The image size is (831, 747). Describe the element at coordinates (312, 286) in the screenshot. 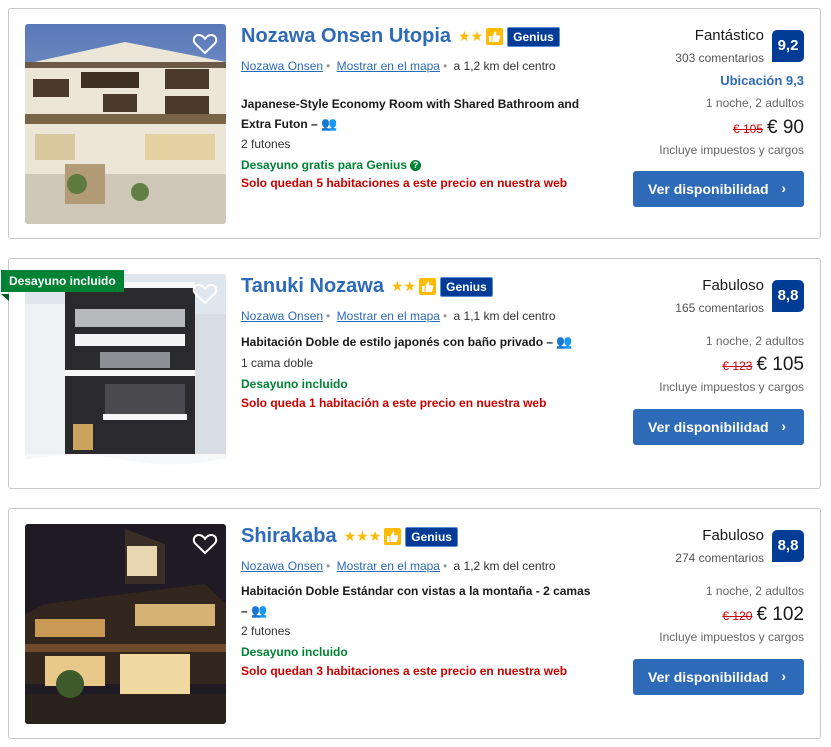

I see `hotel-name: Tanuki Nozawa` at that location.